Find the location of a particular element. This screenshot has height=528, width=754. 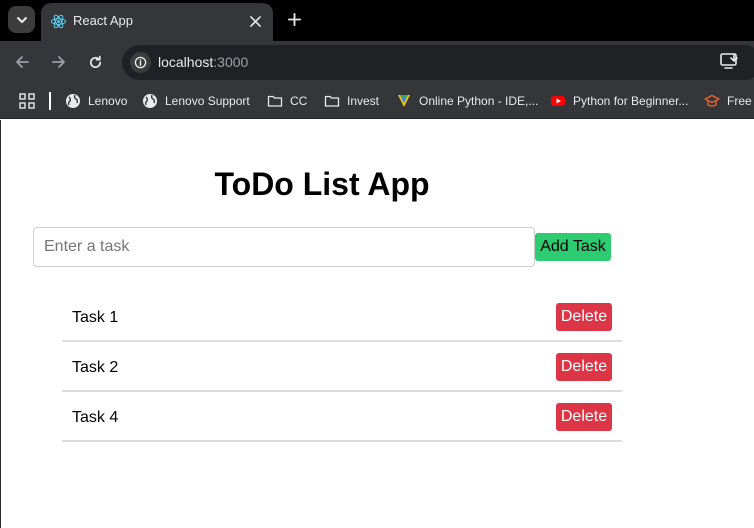

back-arrow-icon is located at coordinates (22, 62).